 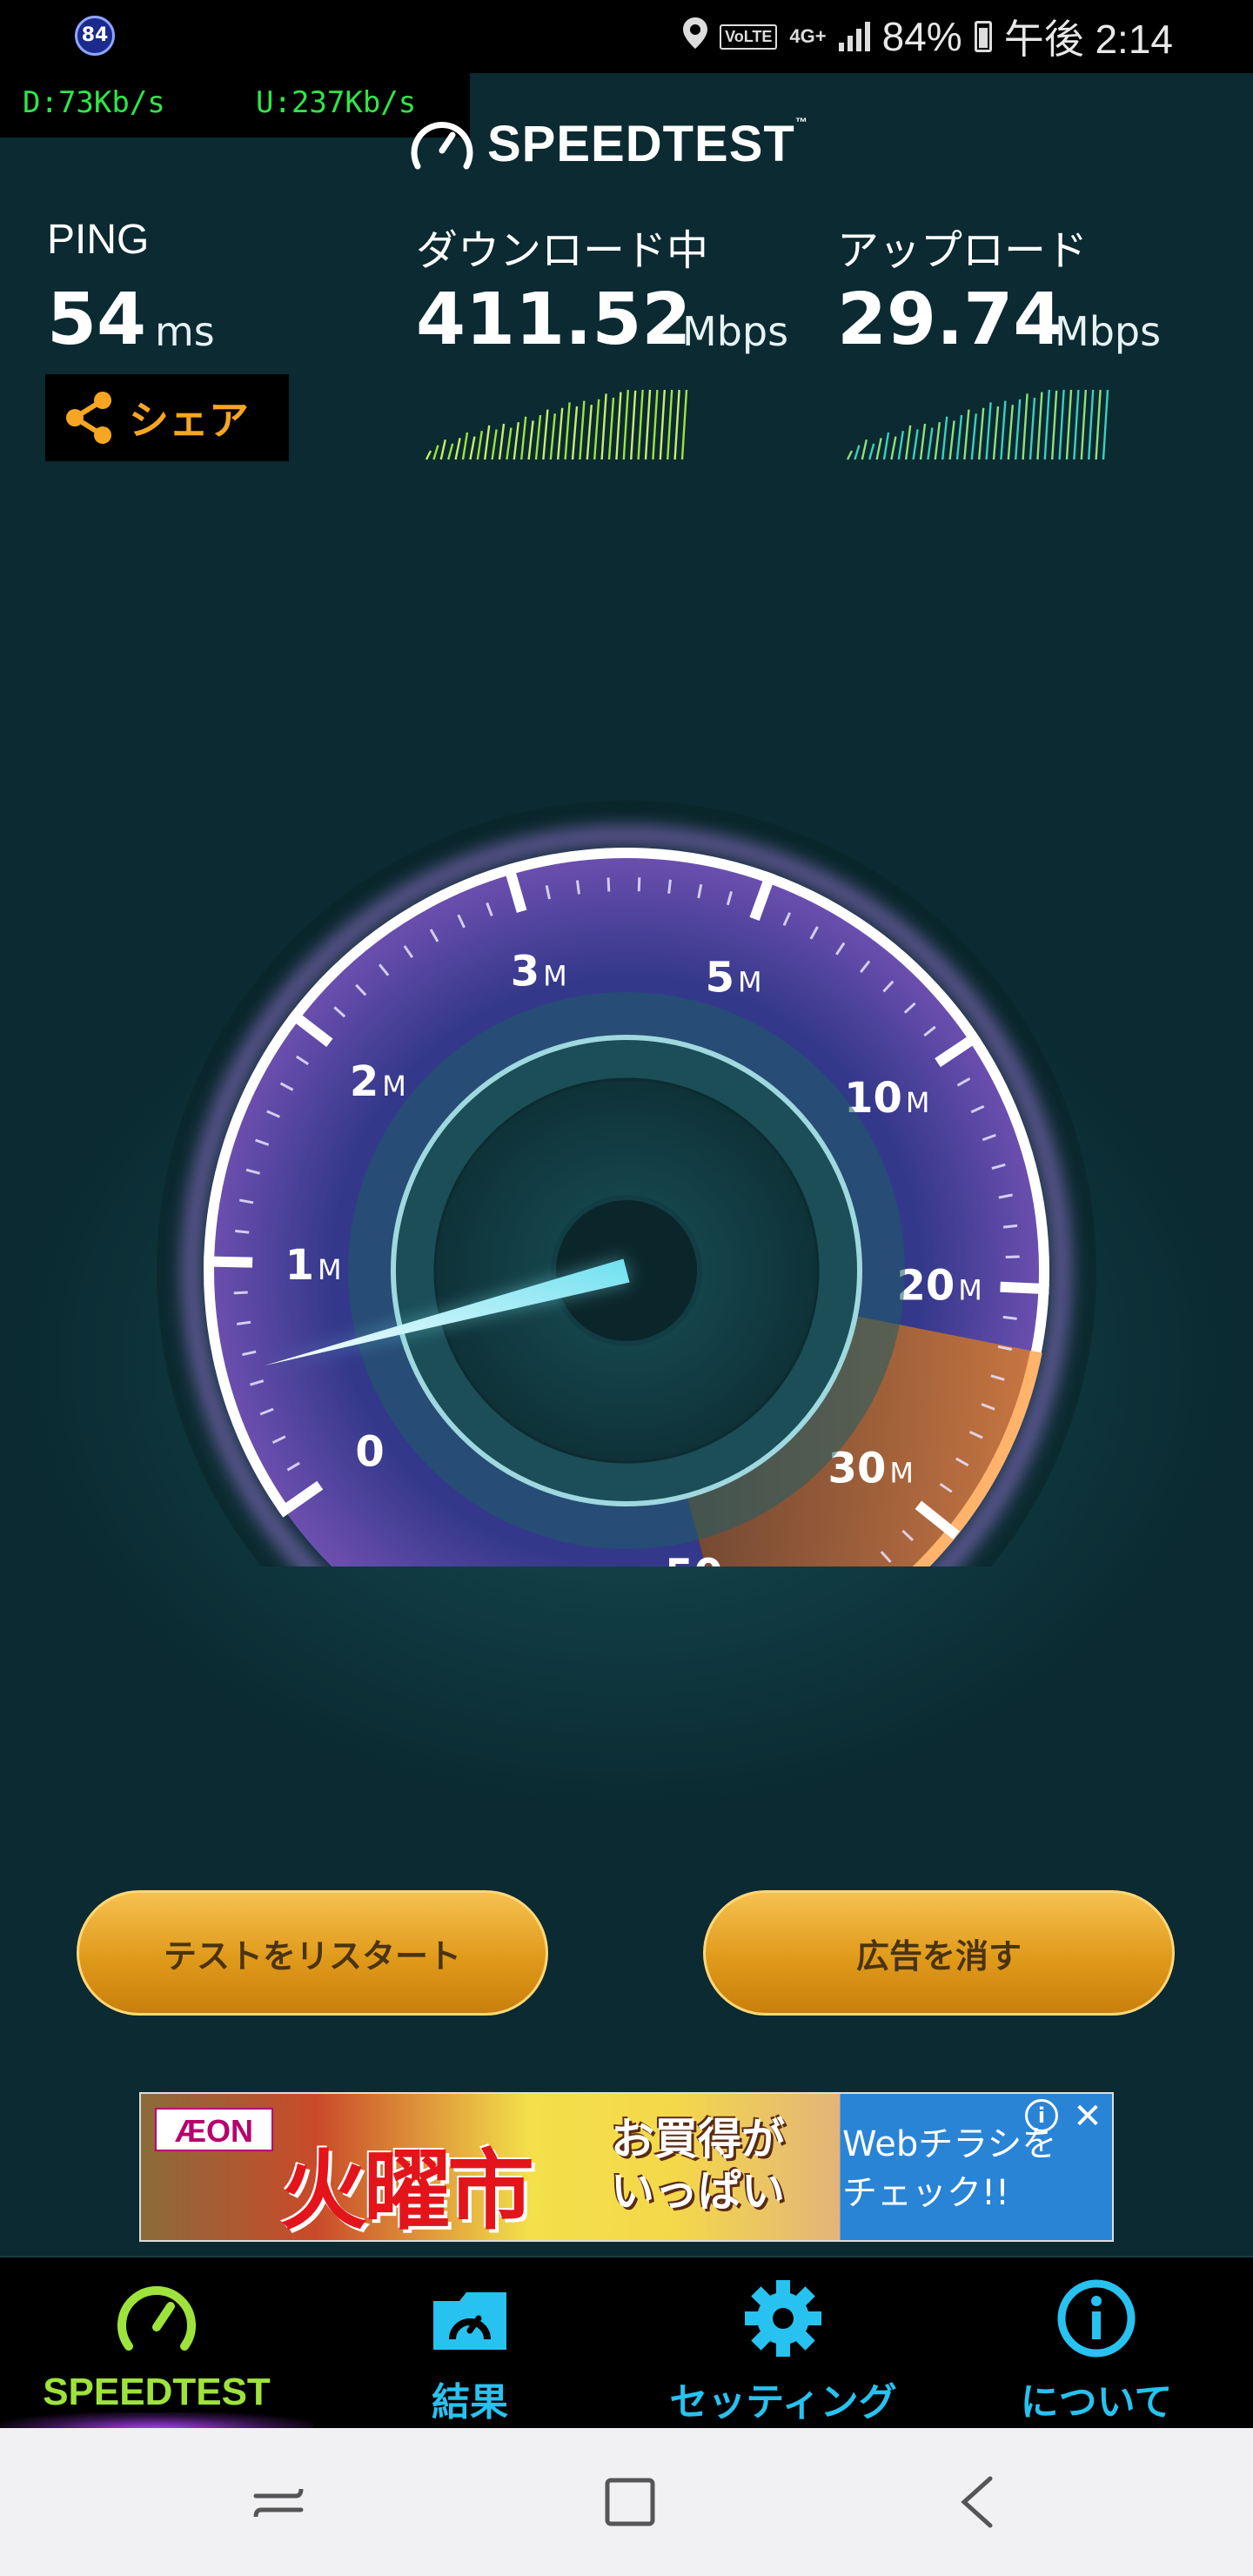 What do you see at coordinates (470, 2321) in the screenshot?
I see `results-folder-icon` at bounding box center [470, 2321].